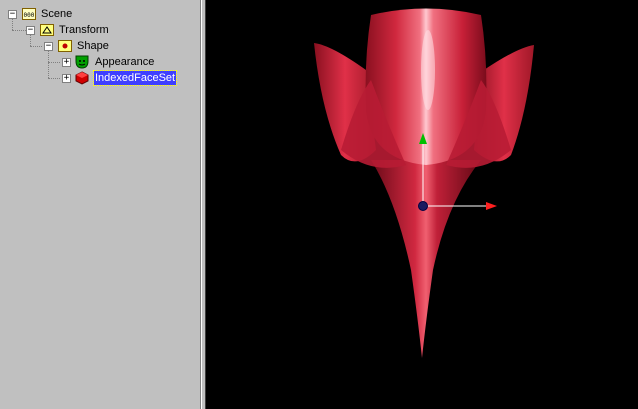  I want to click on tree-node-indexed-face-set: + IndexedFaceSet, so click(100, 78).